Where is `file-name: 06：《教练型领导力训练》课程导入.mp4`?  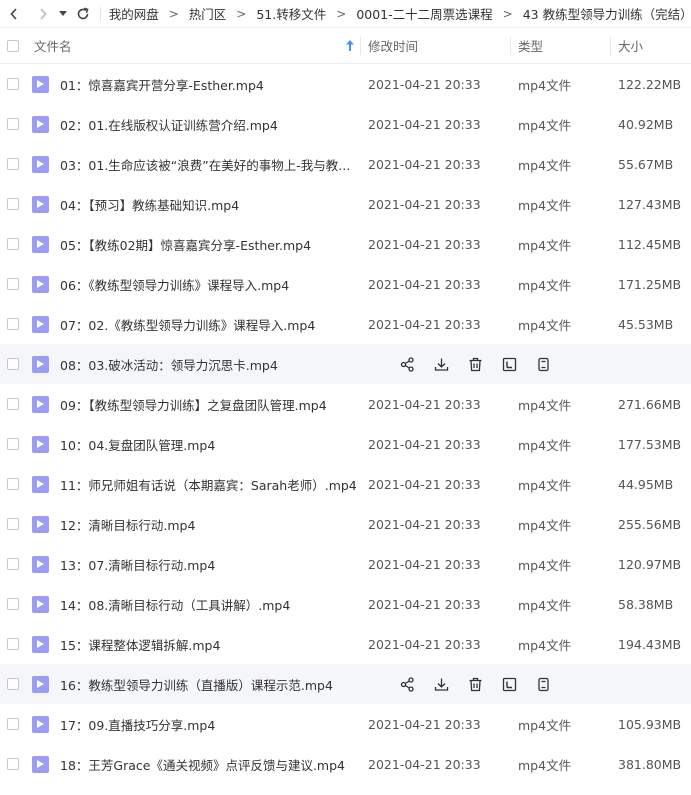
file-name: 06：《教练型领导力训练》课程导入.mp4 is located at coordinates (174, 284).